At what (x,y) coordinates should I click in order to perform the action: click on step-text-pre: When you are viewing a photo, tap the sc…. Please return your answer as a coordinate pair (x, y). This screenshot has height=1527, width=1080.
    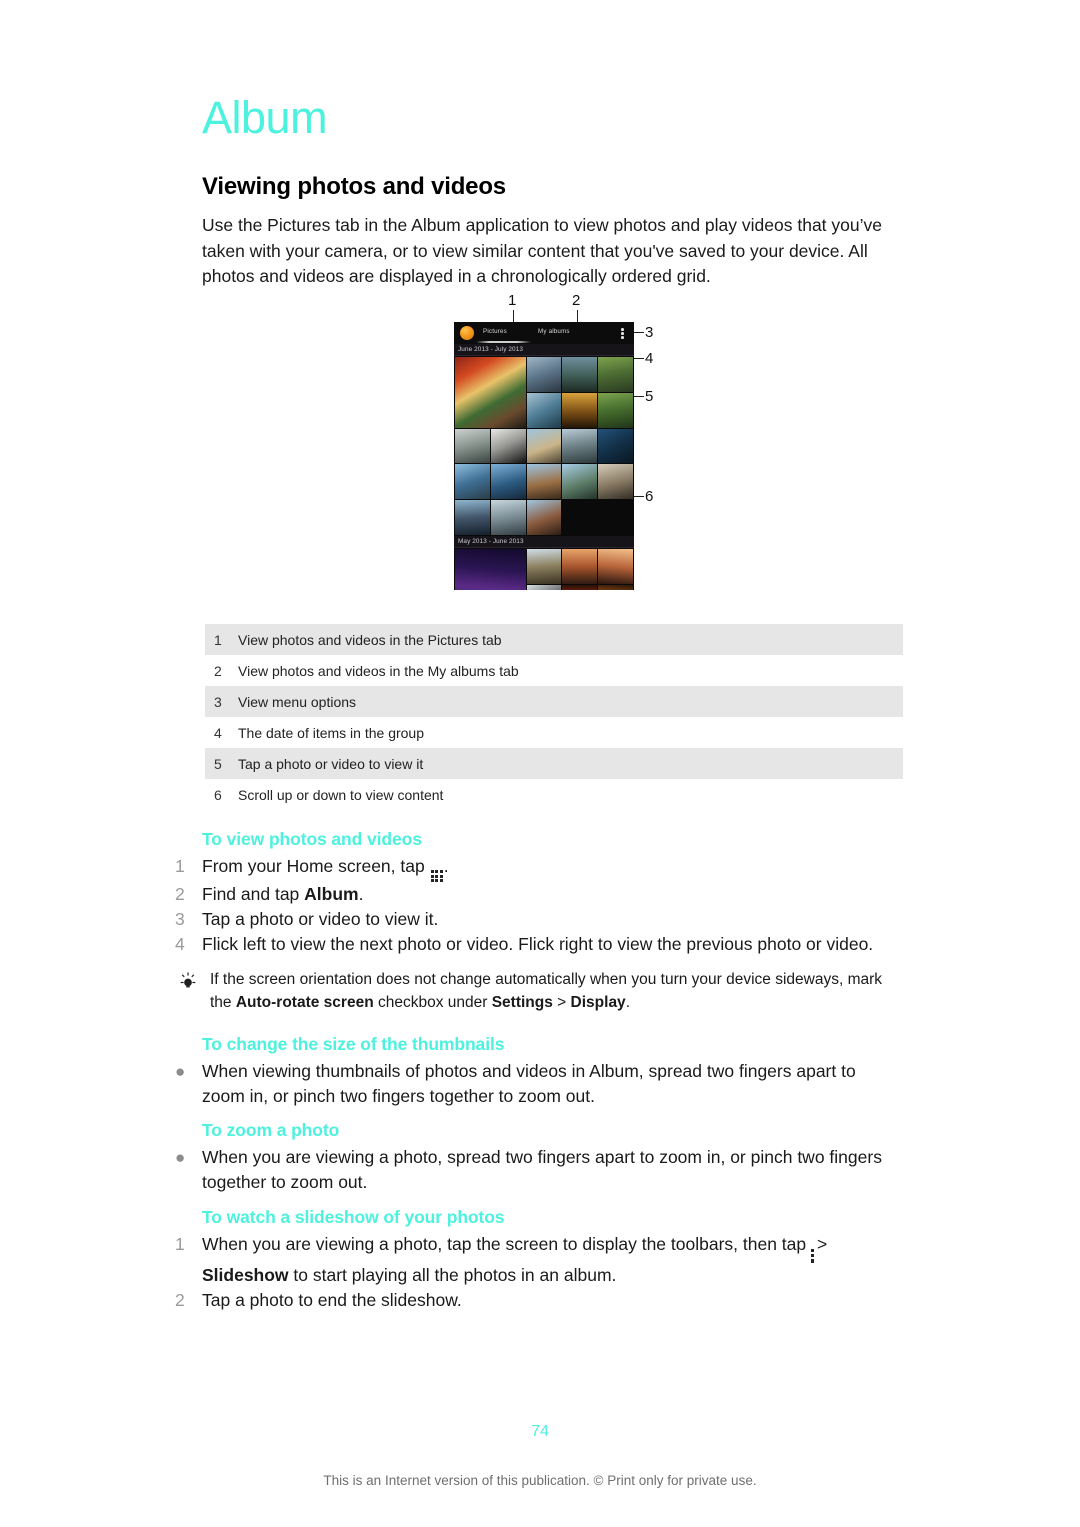
    Looking at the image, I should click on (506, 1244).